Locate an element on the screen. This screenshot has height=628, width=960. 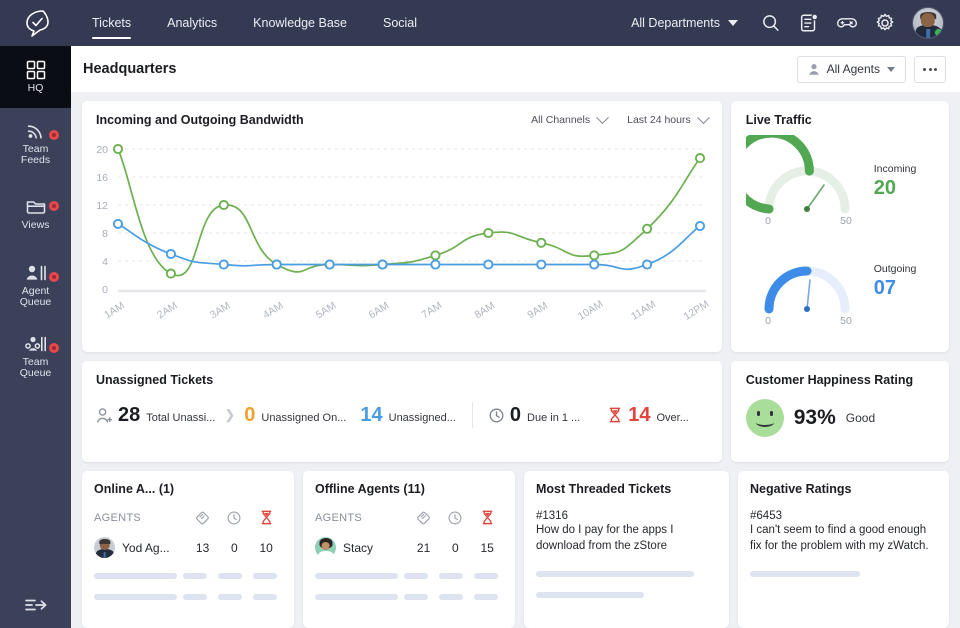
tab-social: Social is located at coordinates (400, 23).